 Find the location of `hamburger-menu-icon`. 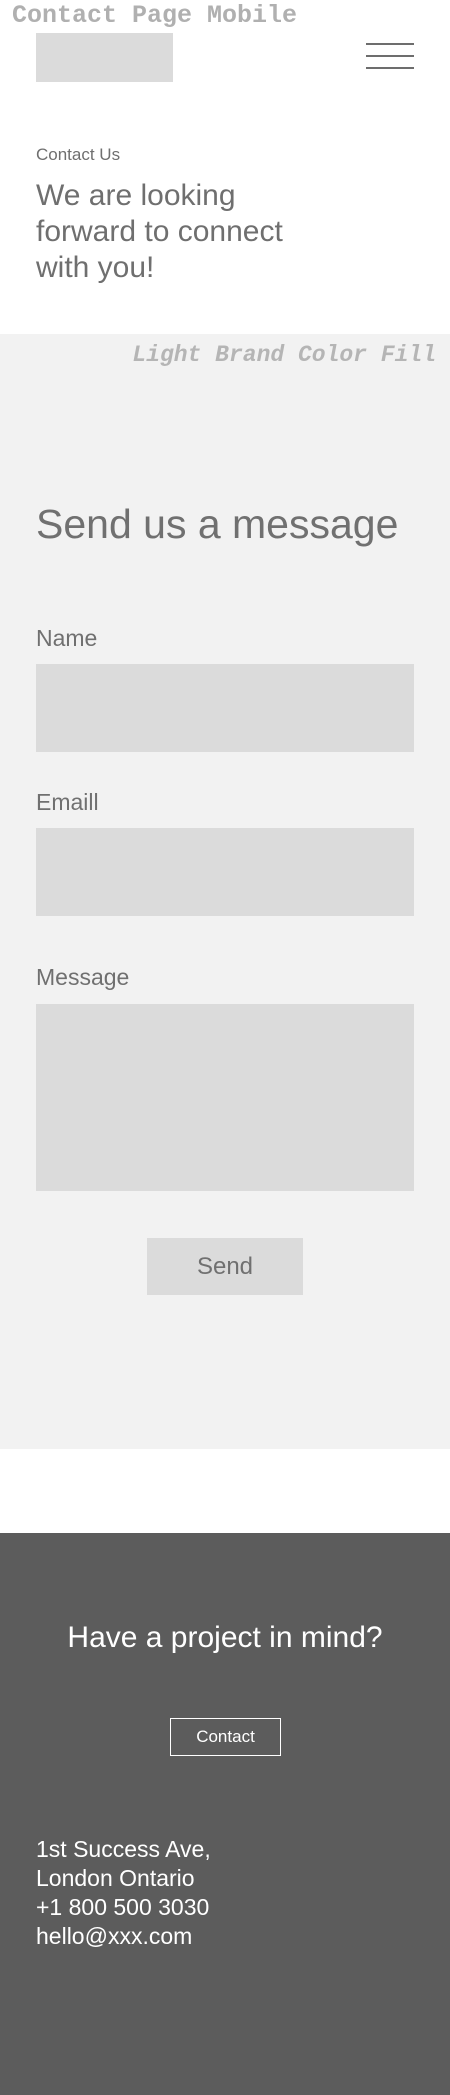

hamburger-menu-icon is located at coordinates (390, 57).